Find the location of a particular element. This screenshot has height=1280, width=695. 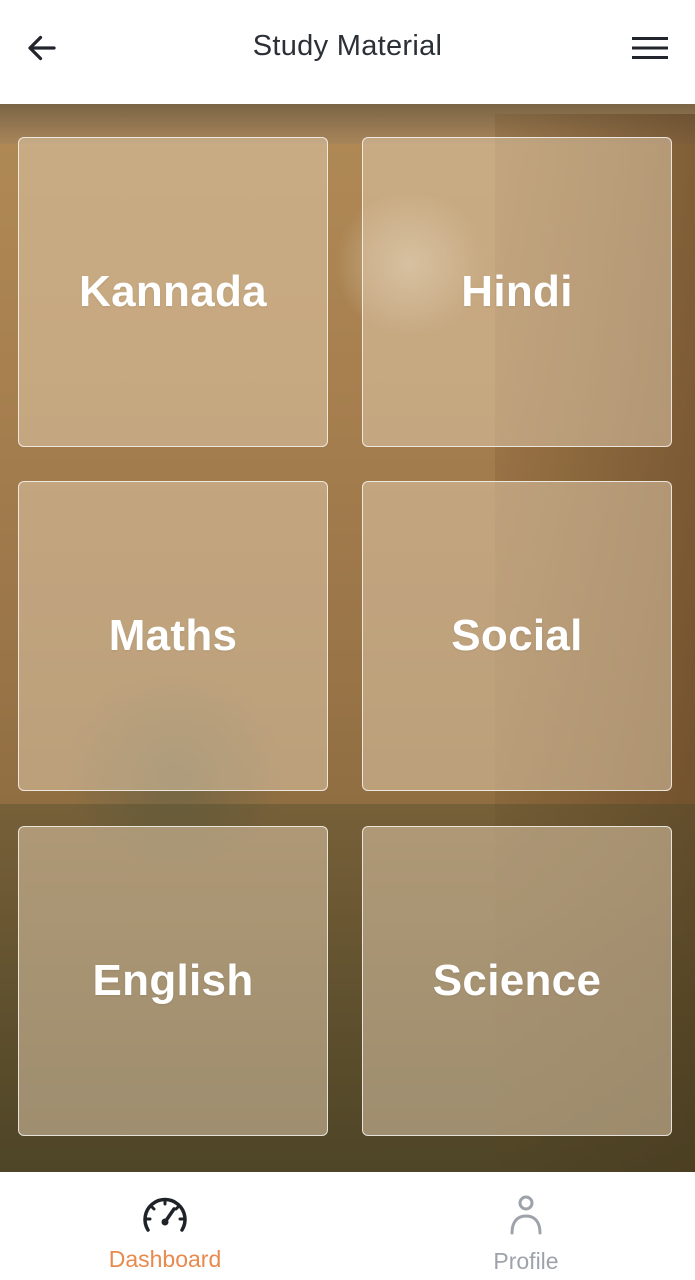

subject-tile-science: Science is located at coordinates (517, 981).